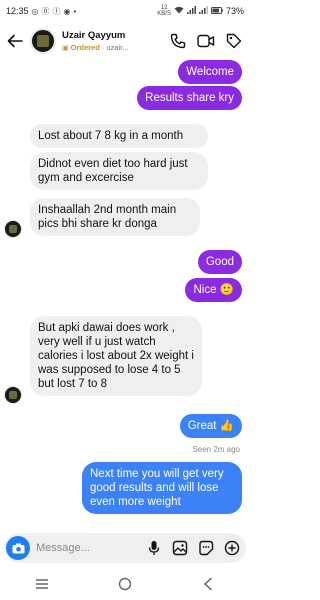 The width and height of the screenshot is (320, 600). What do you see at coordinates (67, 11) in the screenshot?
I see `instagram-icon: ◉` at bounding box center [67, 11].